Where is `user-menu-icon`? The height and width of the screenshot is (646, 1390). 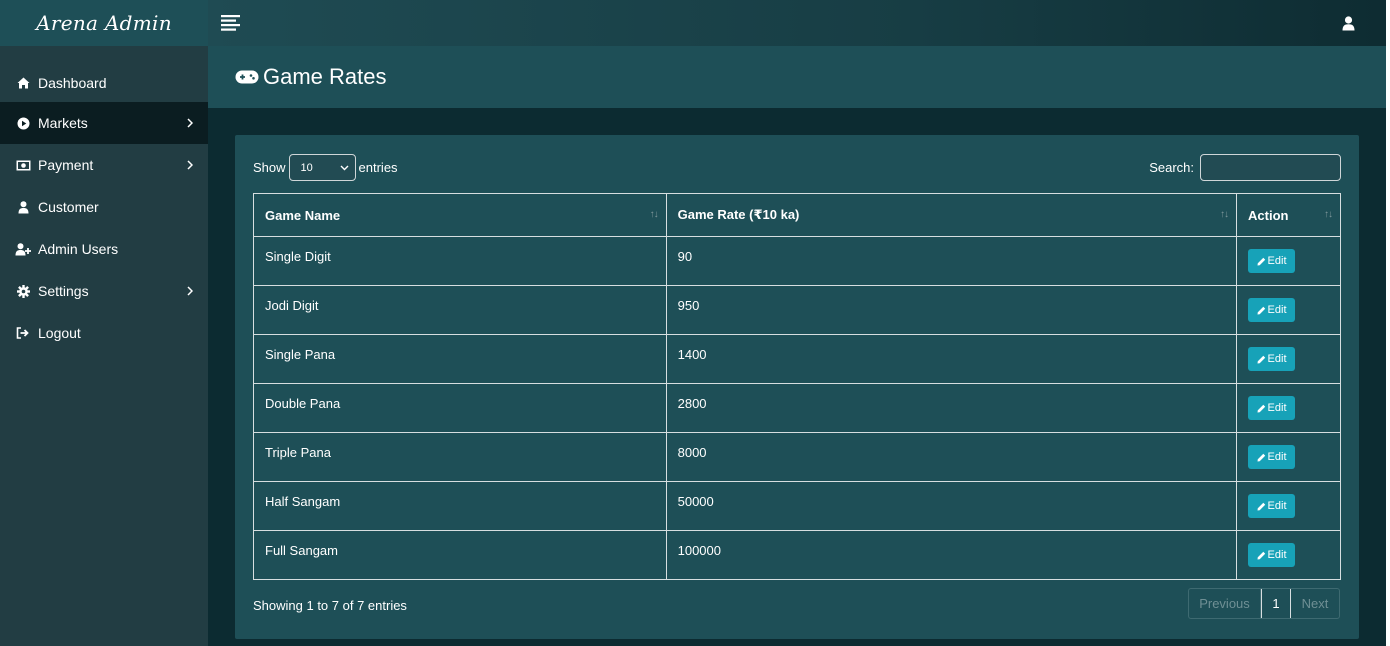 user-menu-icon is located at coordinates (1349, 24).